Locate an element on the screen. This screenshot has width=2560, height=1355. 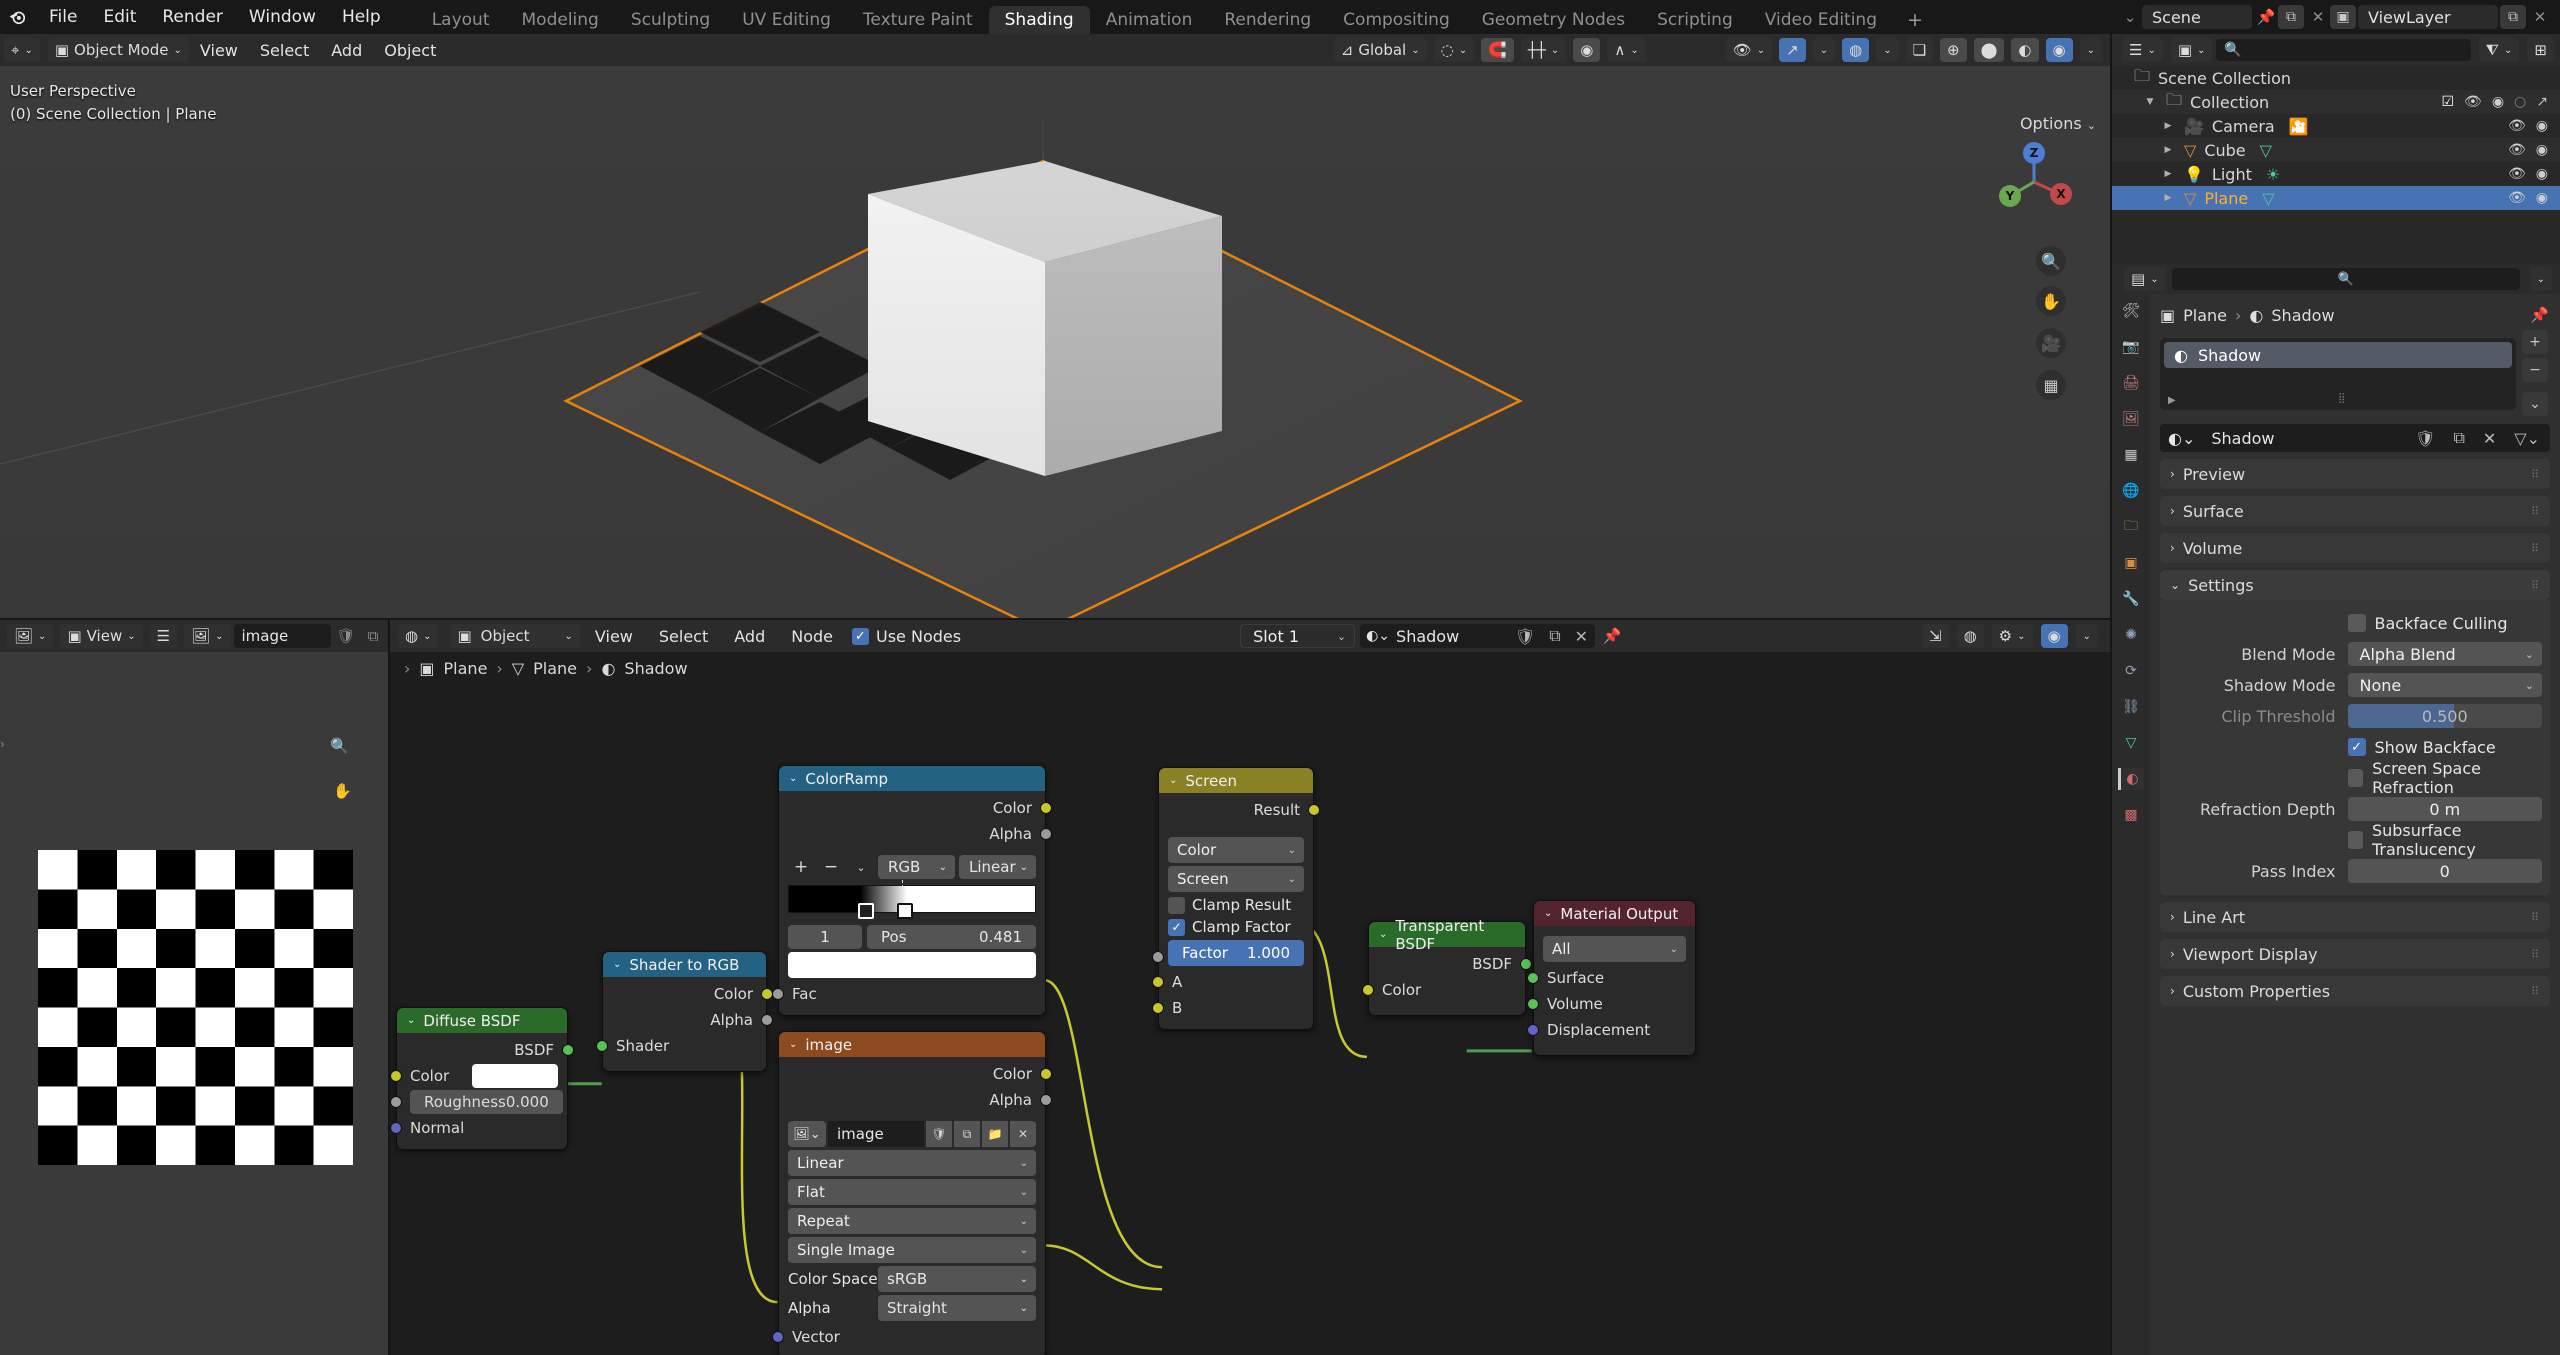
overlays-dropdown: ⌄ is located at coordinates (1887, 50).